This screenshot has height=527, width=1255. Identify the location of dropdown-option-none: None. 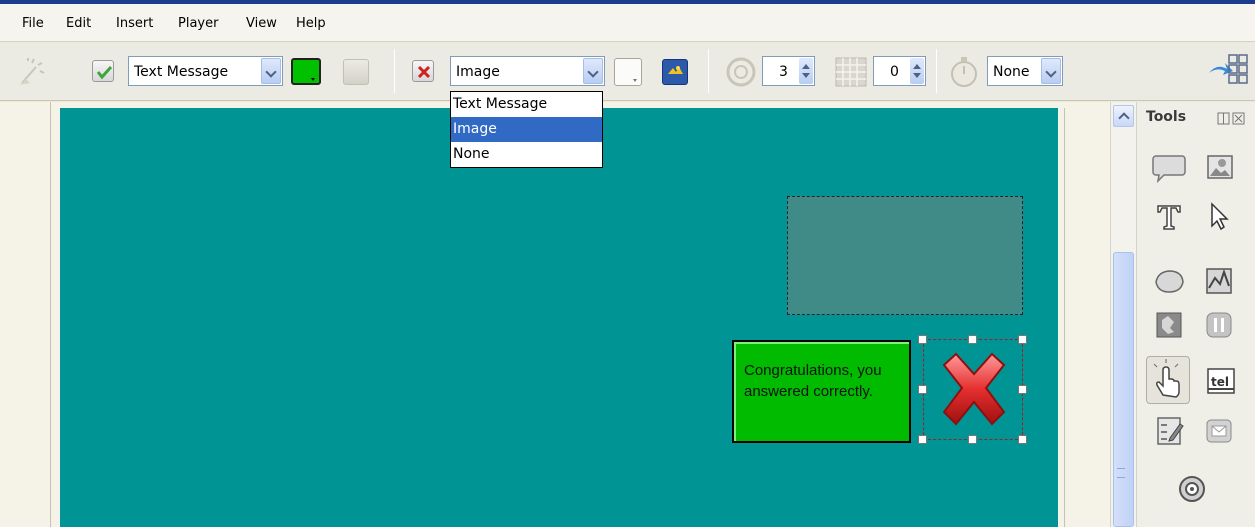
(526, 154).